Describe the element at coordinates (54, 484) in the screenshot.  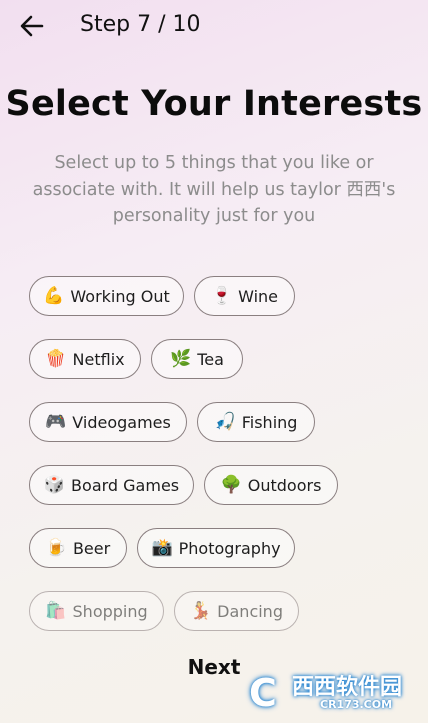
I see `dice-icon: 🎲` at that location.